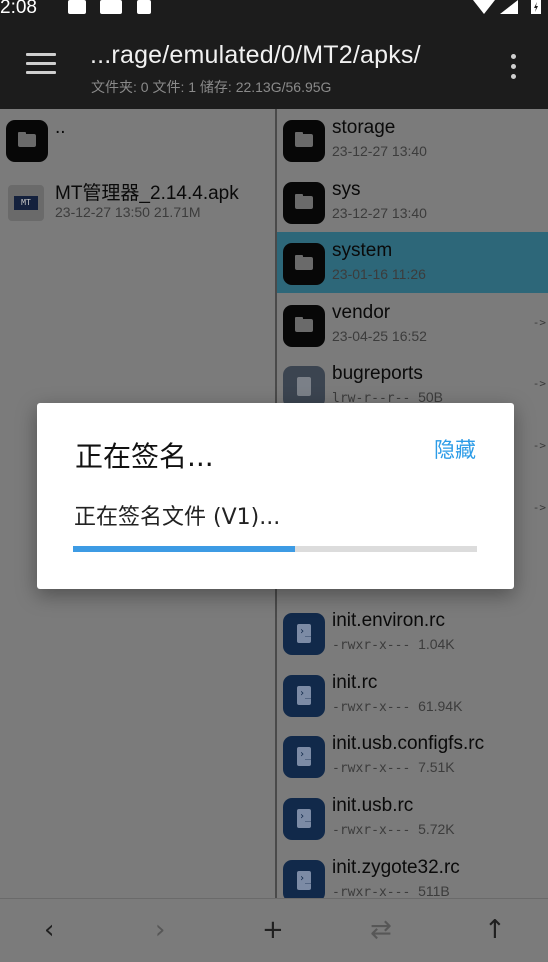 The width and height of the screenshot is (548, 962). I want to click on mt-app-icon, so click(111, 7).